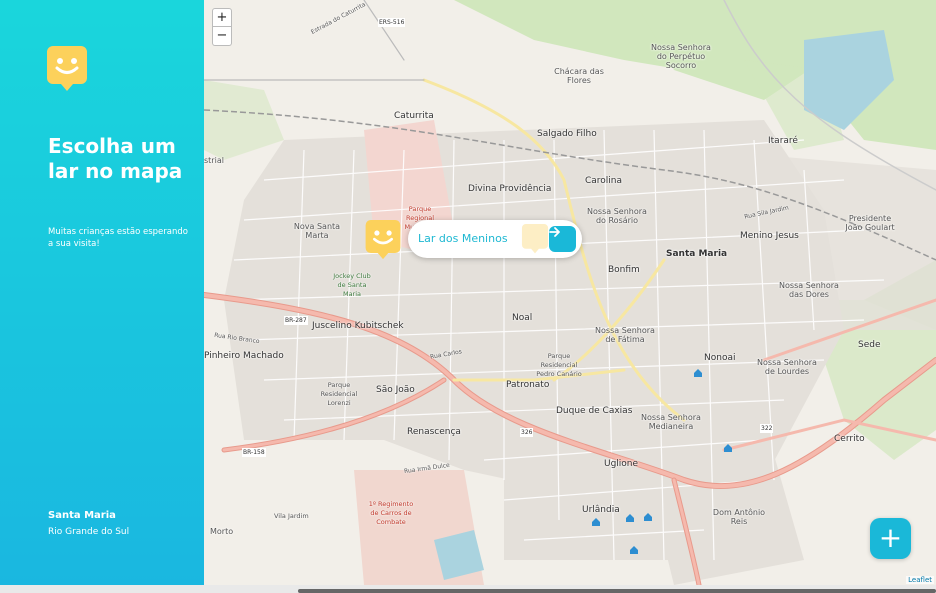 This screenshot has width=936, height=593. Describe the element at coordinates (414, 116) in the screenshot. I see `map-label: Caturrita` at that location.